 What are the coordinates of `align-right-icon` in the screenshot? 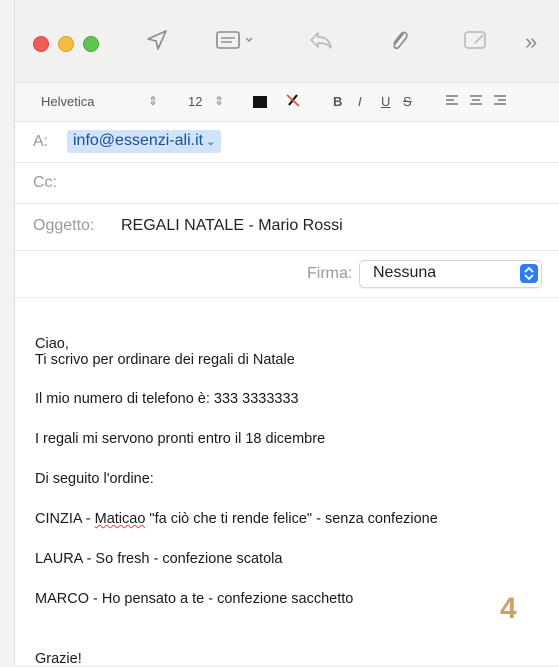 It's located at (500, 100).